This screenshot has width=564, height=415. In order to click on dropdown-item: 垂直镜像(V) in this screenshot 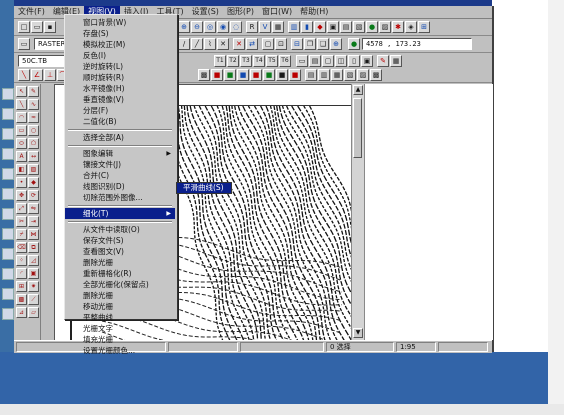, I will do `click(120, 99)`.